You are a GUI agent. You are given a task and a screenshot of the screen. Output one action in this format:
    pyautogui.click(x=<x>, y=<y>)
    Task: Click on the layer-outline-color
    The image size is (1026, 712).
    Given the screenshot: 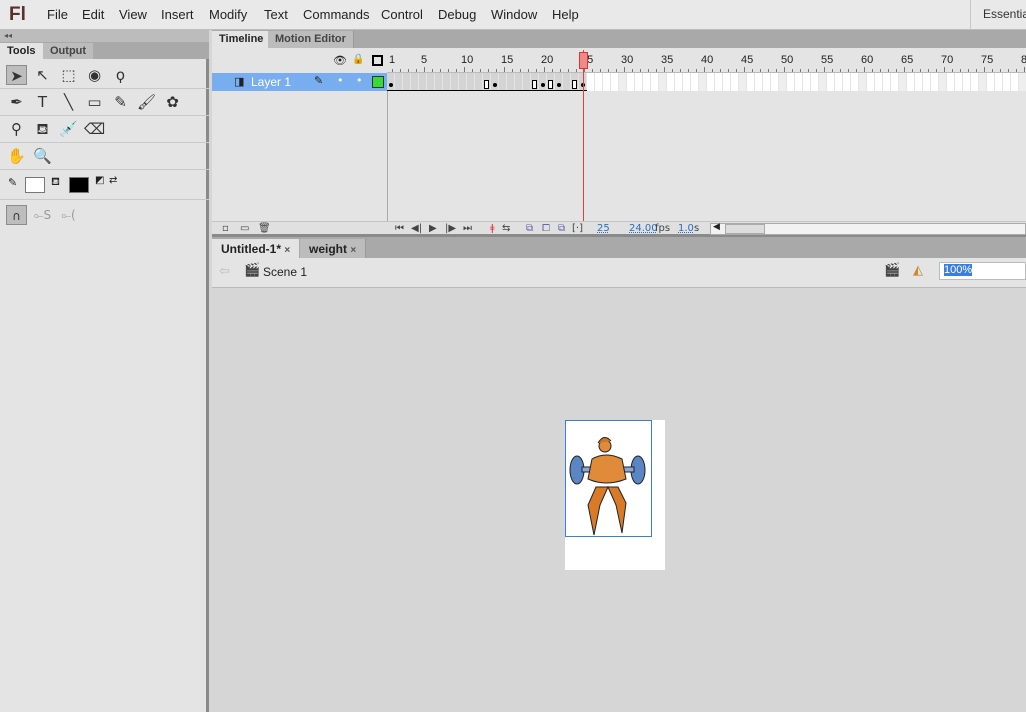 What is the action you would take?
    pyautogui.click(x=378, y=82)
    